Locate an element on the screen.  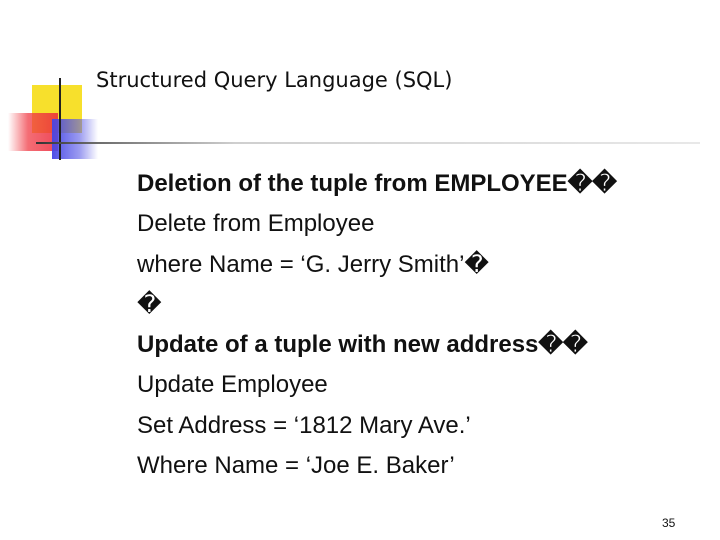
decorative-vertical-line is located at coordinates (60, 119).